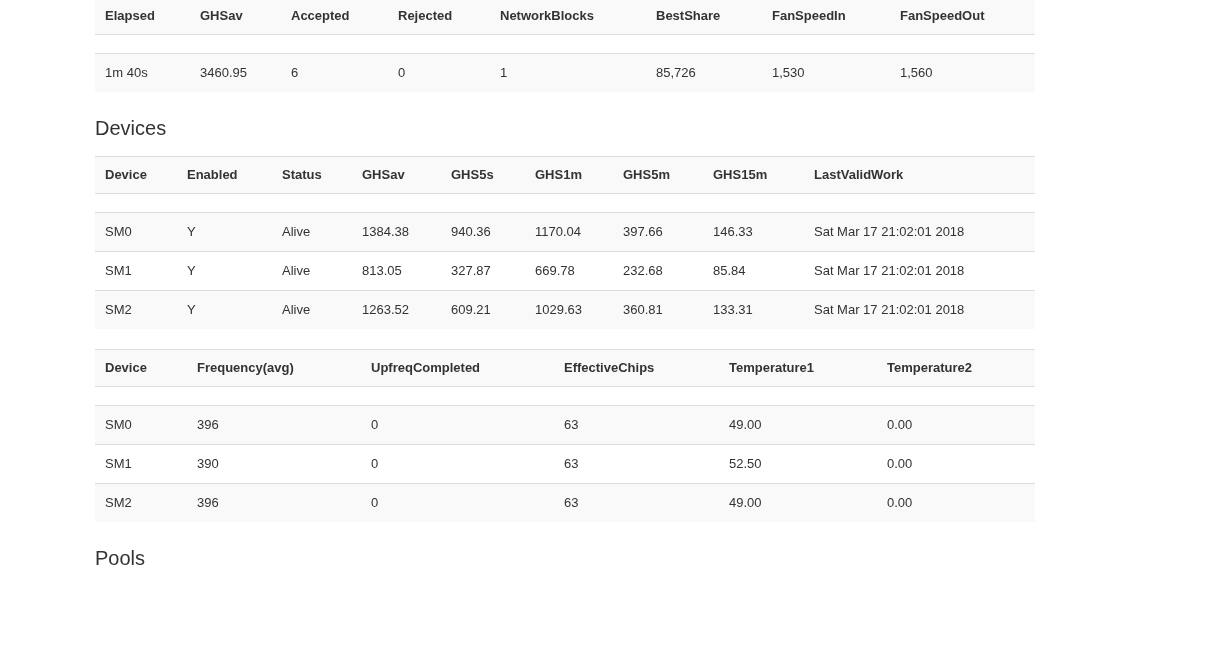 Image resolution: width=1216 pixels, height=647 pixels. What do you see at coordinates (274, 464) in the screenshot?
I see `table-cell: 390` at bounding box center [274, 464].